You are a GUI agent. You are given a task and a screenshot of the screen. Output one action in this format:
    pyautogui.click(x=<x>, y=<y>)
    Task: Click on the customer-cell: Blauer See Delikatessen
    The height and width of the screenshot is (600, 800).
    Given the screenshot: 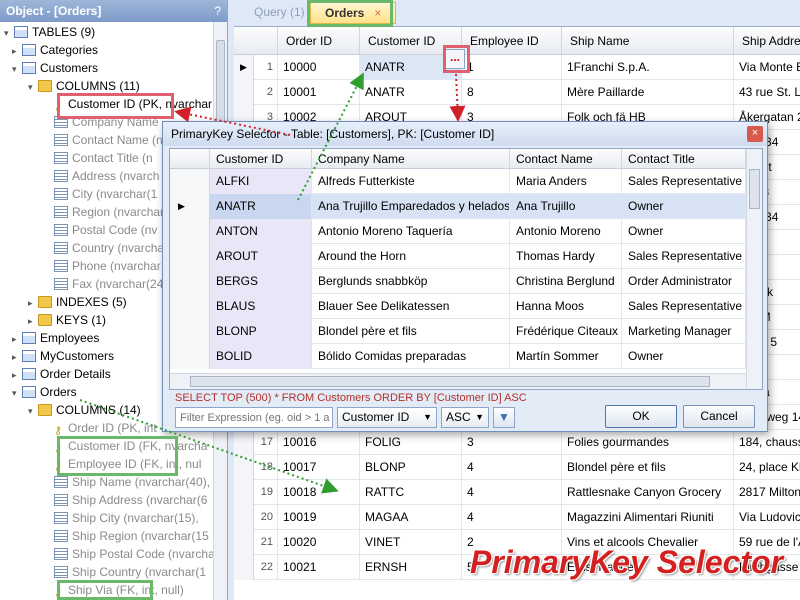 What is the action you would take?
    pyautogui.click(x=411, y=306)
    